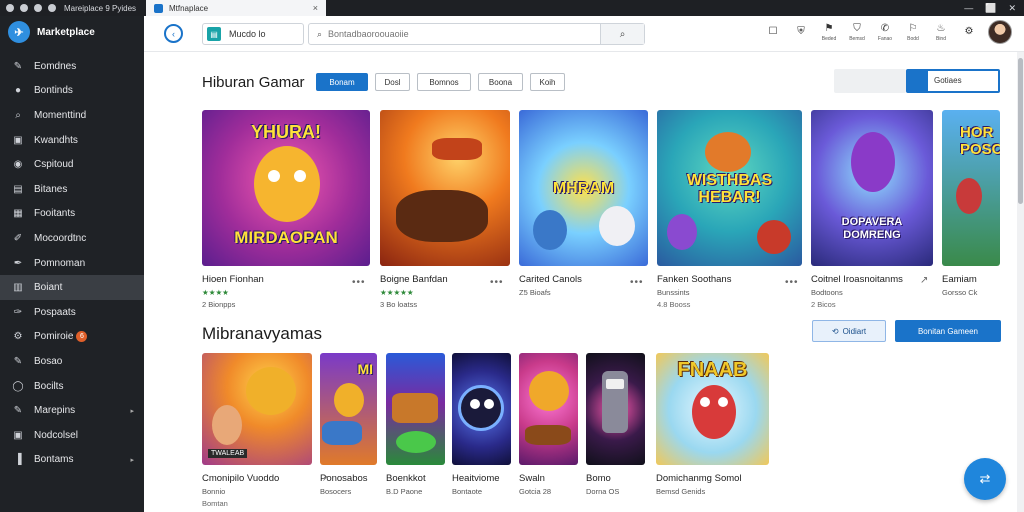 The width and height of the screenshot is (1024, 512). Describe the element at coordinates (72, 91) in the screenshot. I see `sidebar-item: ● Bontinds` at that location.